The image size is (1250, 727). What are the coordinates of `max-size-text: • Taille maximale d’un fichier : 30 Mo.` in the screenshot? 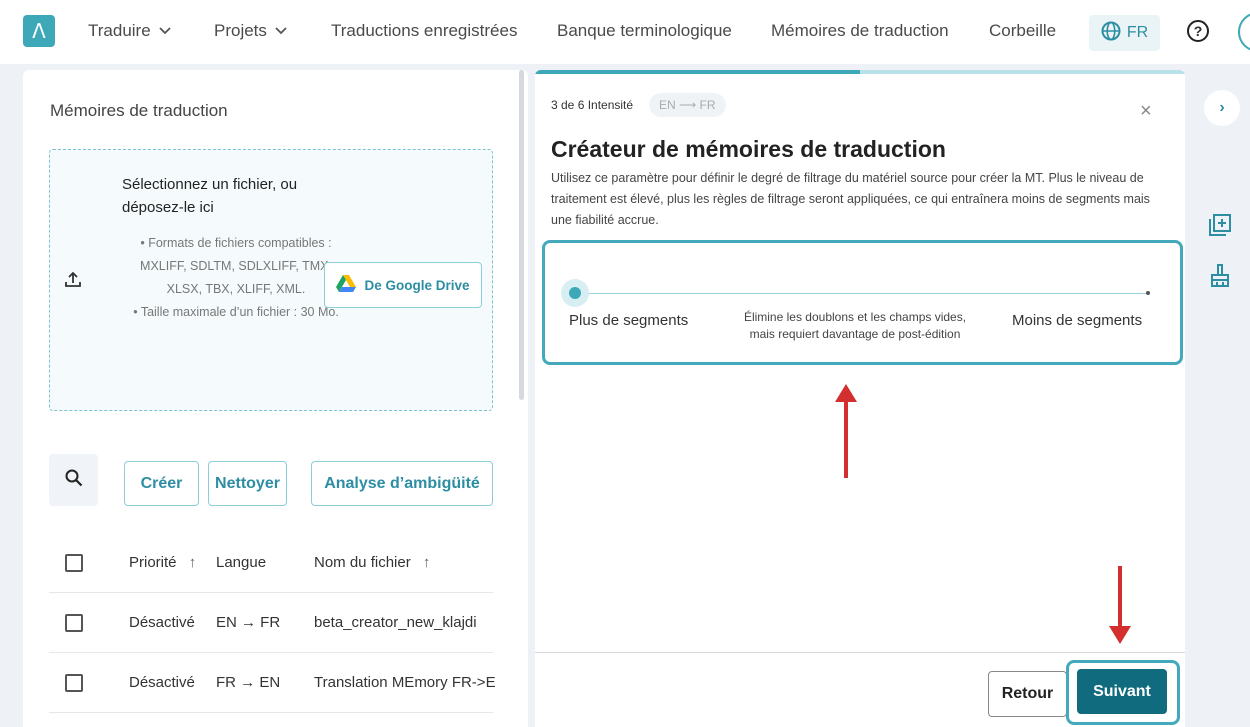 It's located at (236, 312).